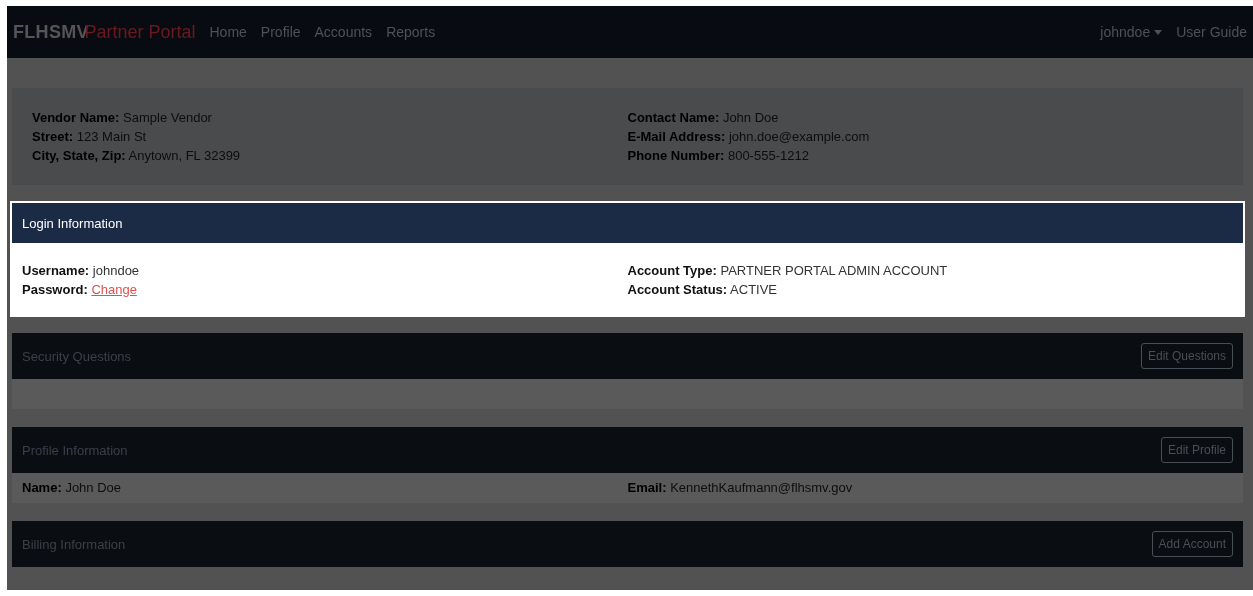  I want to click on info-field: Contact Name: John Doe, so click(925, 117).